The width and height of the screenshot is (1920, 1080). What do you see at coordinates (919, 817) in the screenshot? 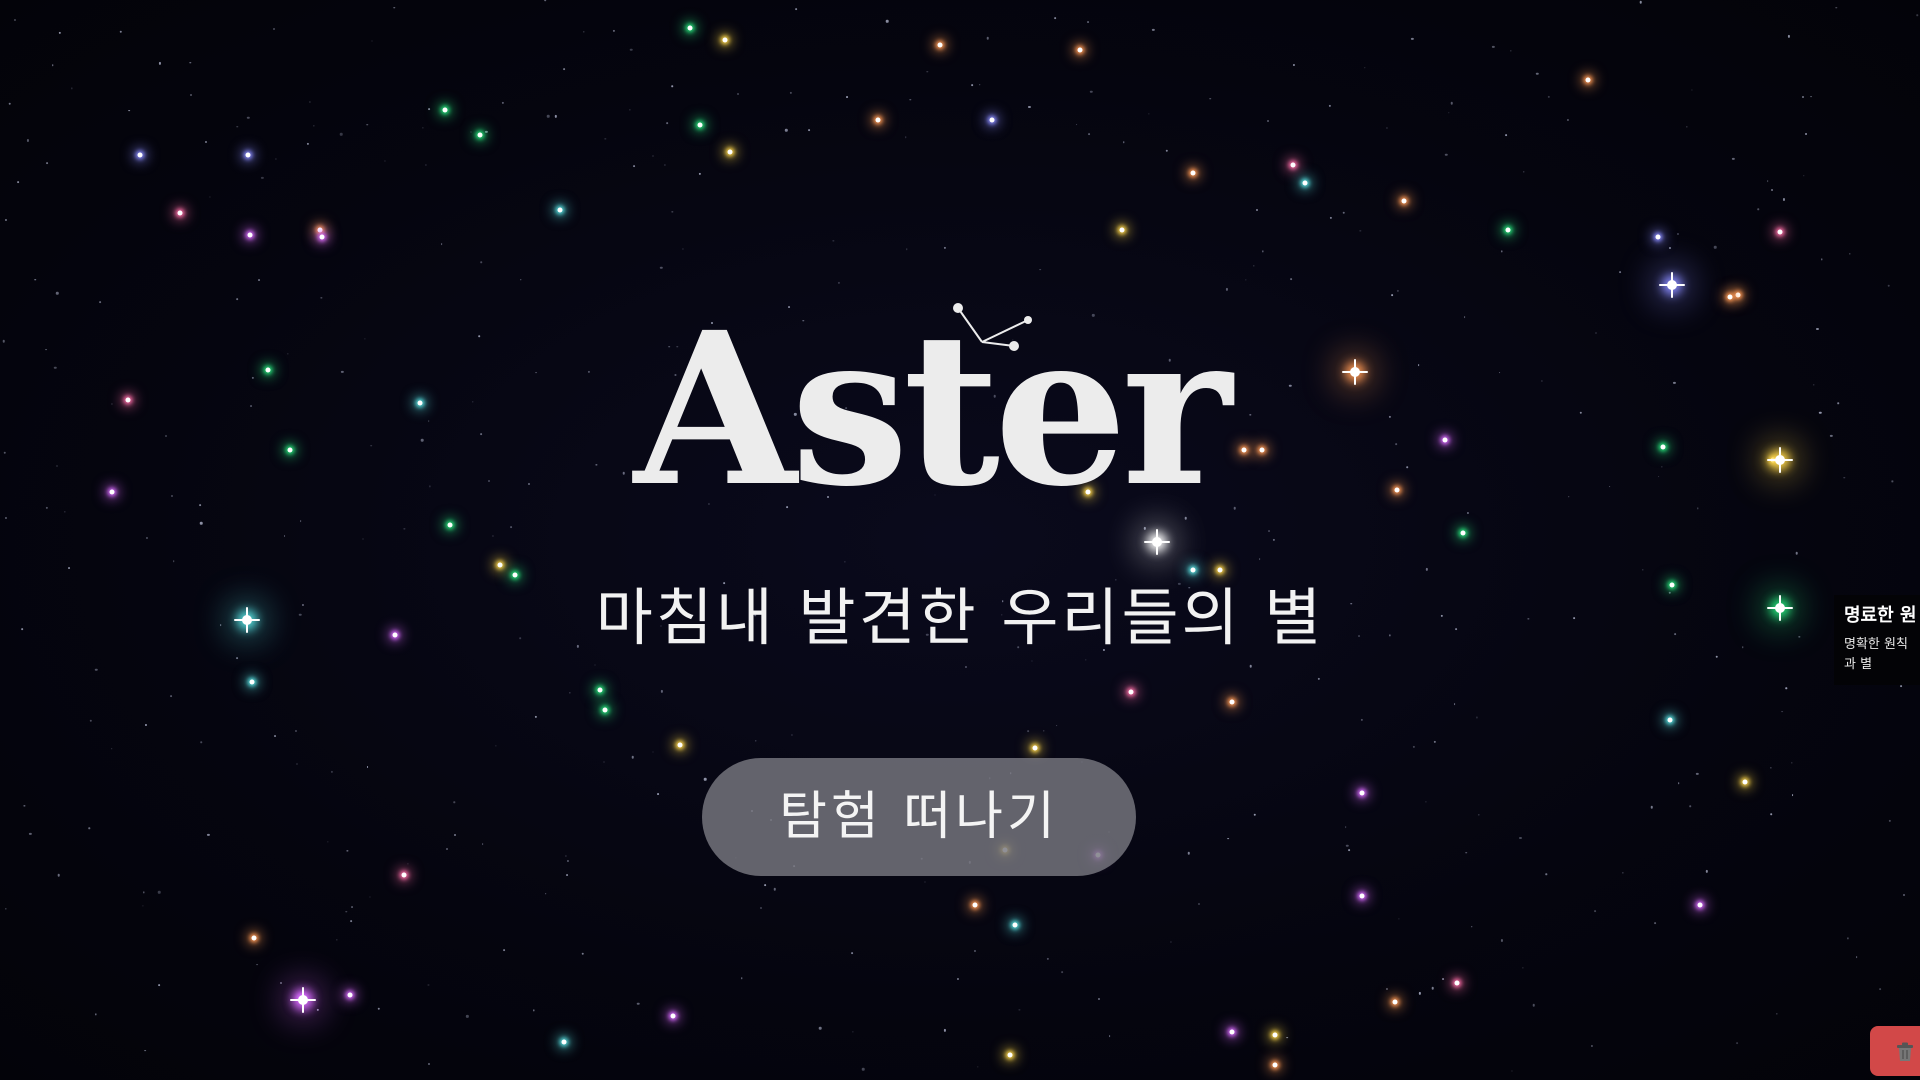
I see `explore-button: 탐험 떠나기` at bounding box center [919, 817].